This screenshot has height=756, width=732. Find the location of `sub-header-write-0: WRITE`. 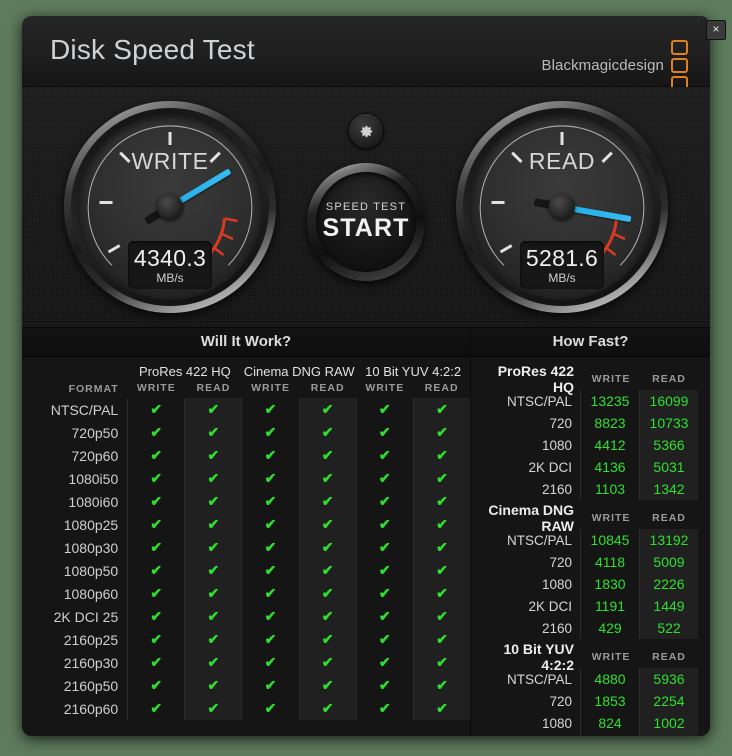

sub-header-write-0: WRITE is located at coordinates (156, 388).